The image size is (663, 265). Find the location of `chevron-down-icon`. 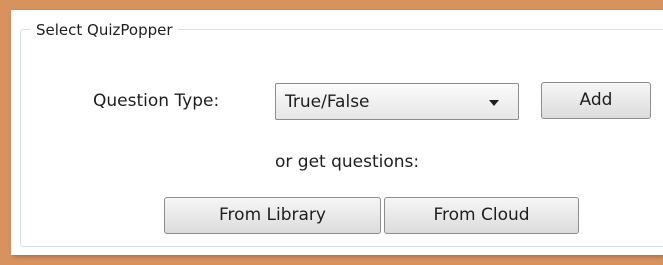

chevron-down-icon is located at coordinates (494, 103).